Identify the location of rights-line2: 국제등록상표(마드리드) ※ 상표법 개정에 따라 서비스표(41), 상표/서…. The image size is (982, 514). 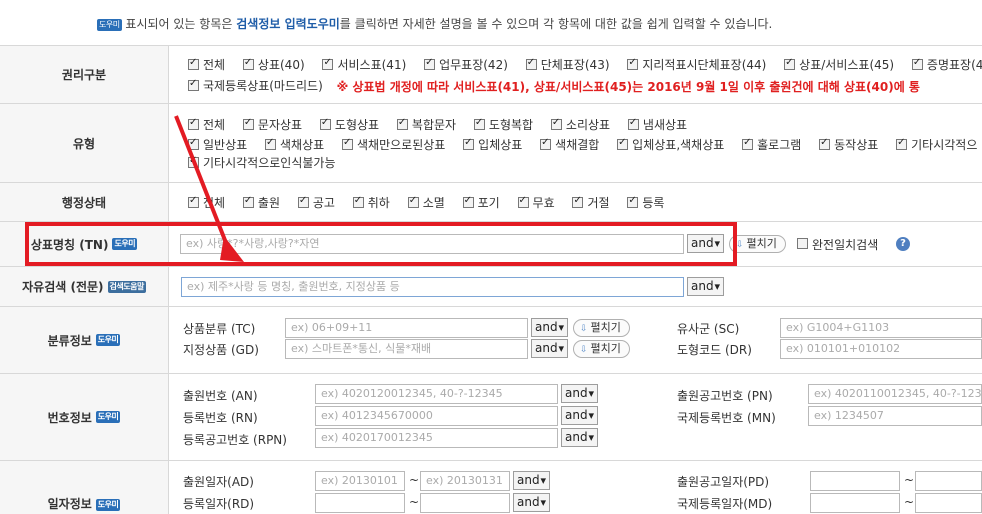
(554, 86).